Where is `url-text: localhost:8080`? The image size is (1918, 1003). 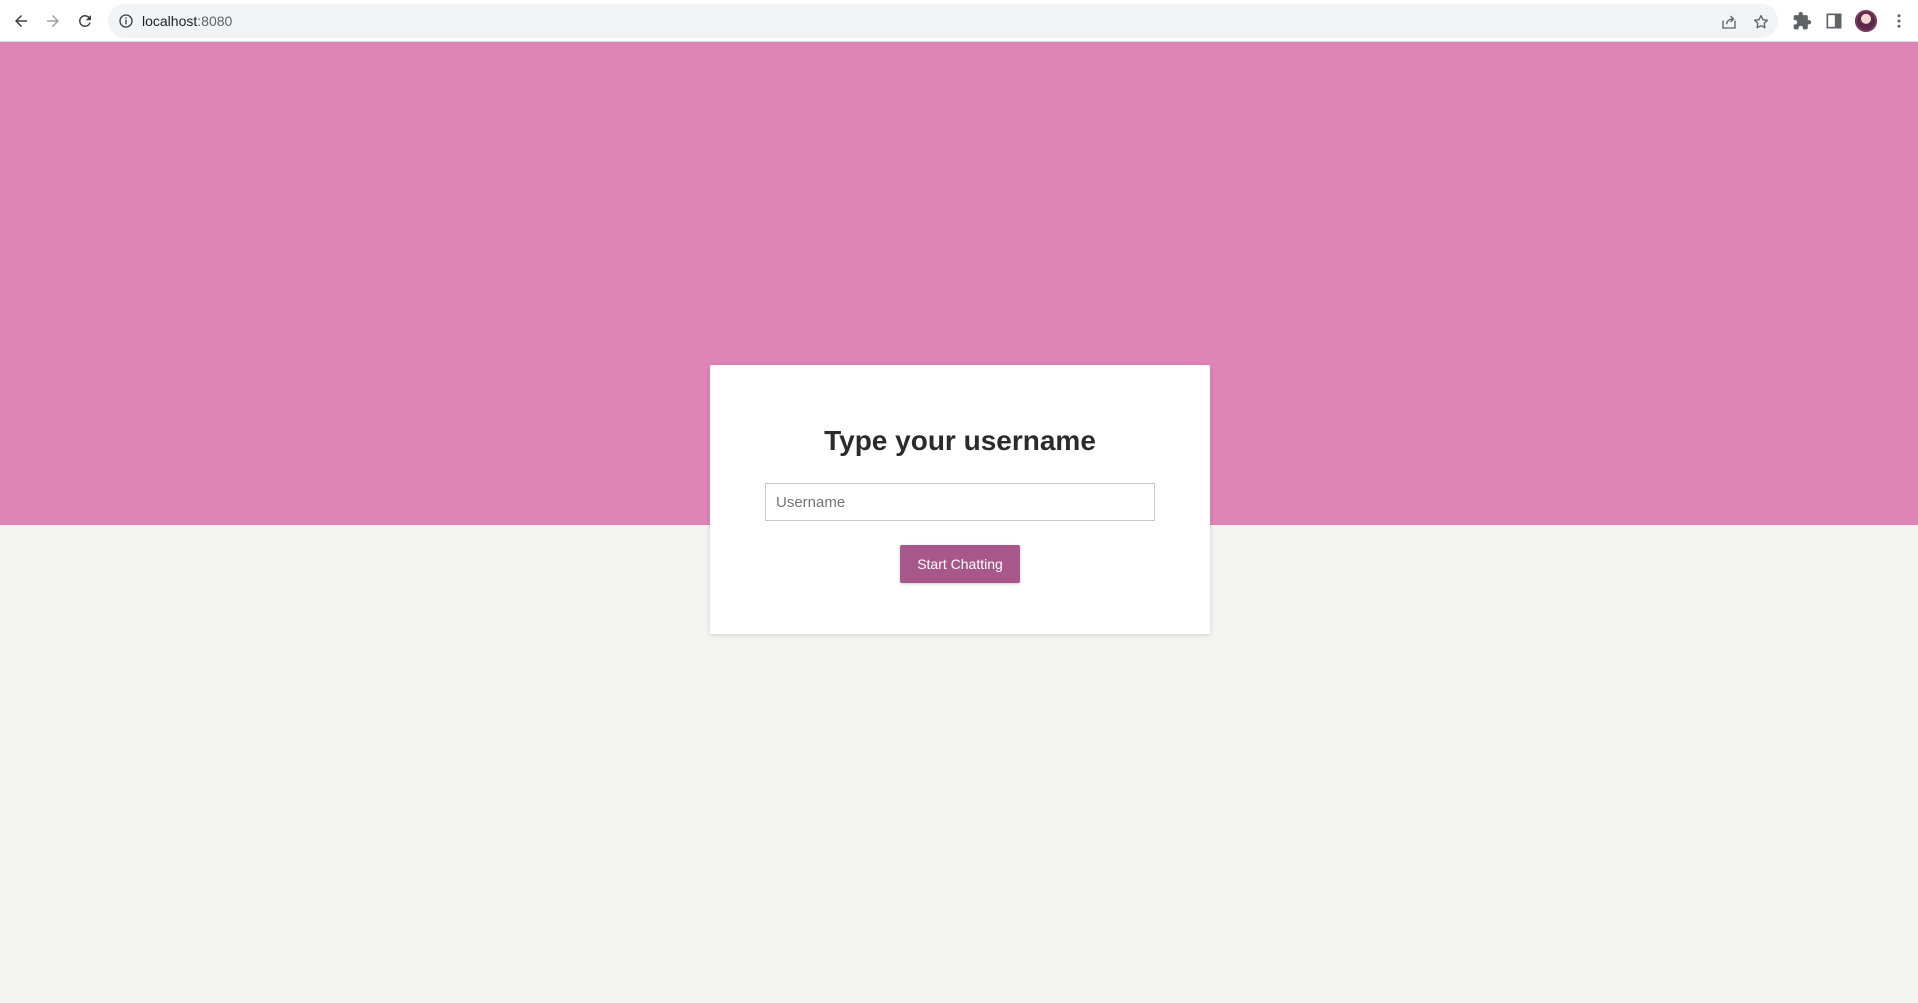 url-text: localhost:8080 is located at coordinates (187, 21).